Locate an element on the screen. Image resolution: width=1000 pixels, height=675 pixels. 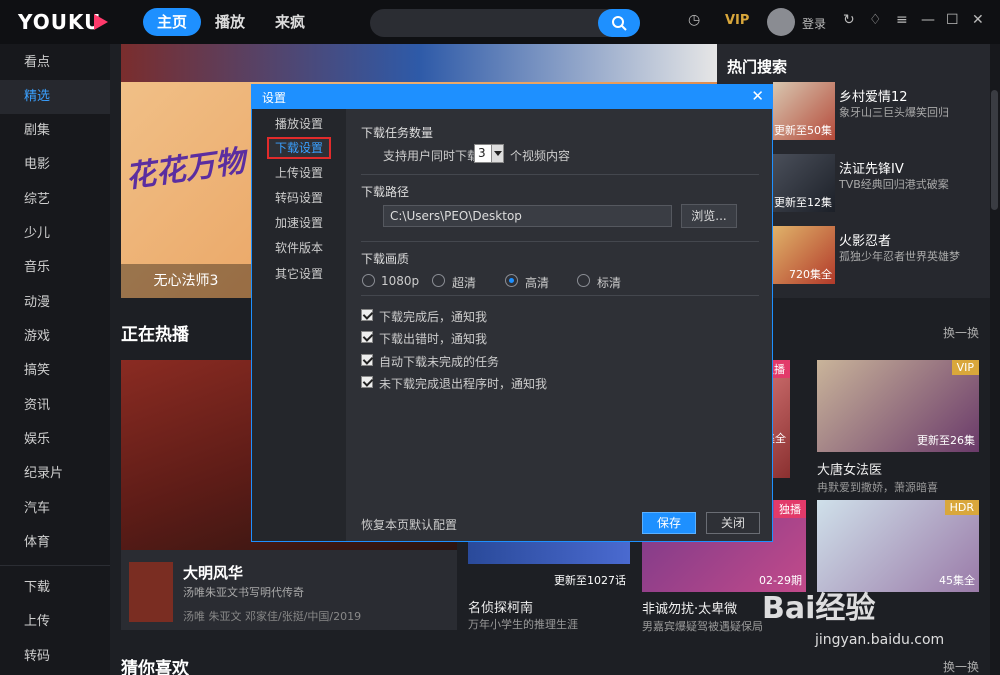
checkbox-auto-resume is located at coordinates (367, 360).